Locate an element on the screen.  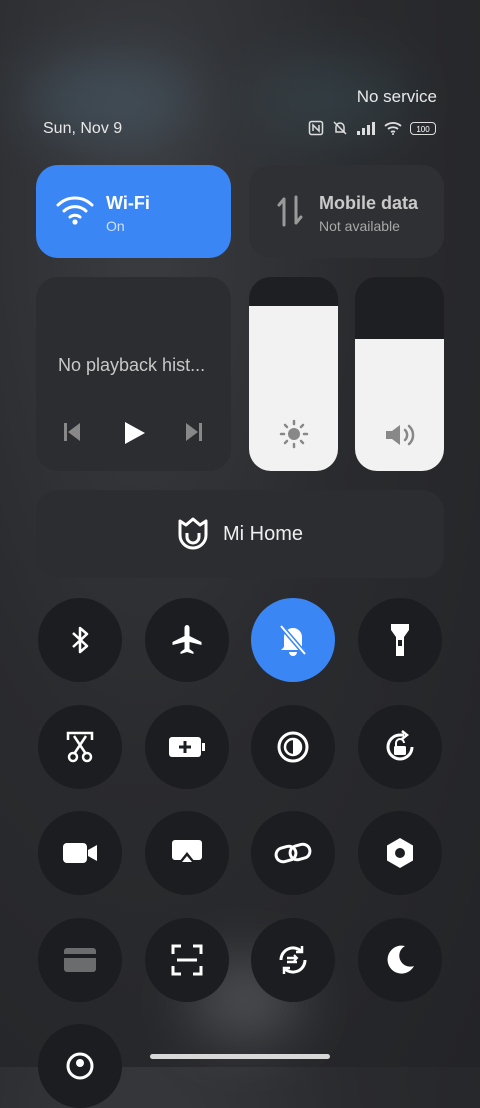
signal-icon is located at coordinates (366, 128).